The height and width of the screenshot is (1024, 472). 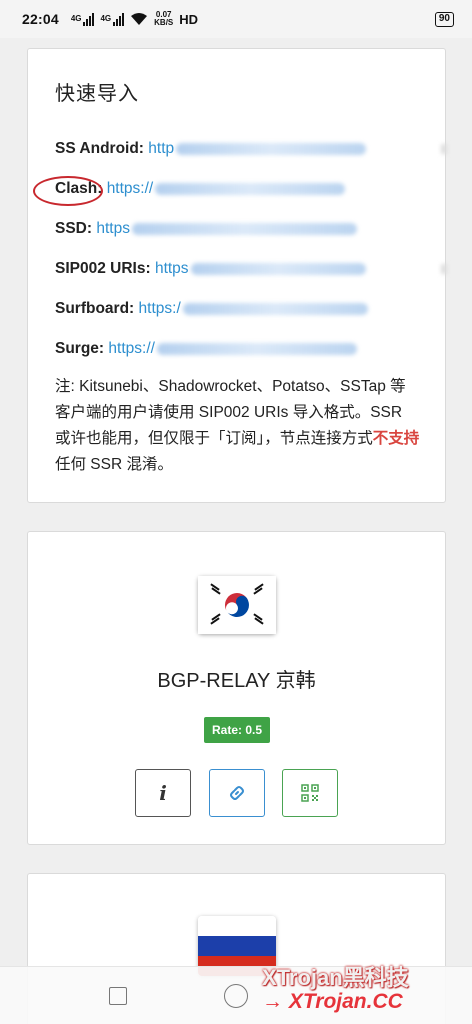 I want to click on watermark-title: XTrojan黑科技, so click(x=335, y=977).